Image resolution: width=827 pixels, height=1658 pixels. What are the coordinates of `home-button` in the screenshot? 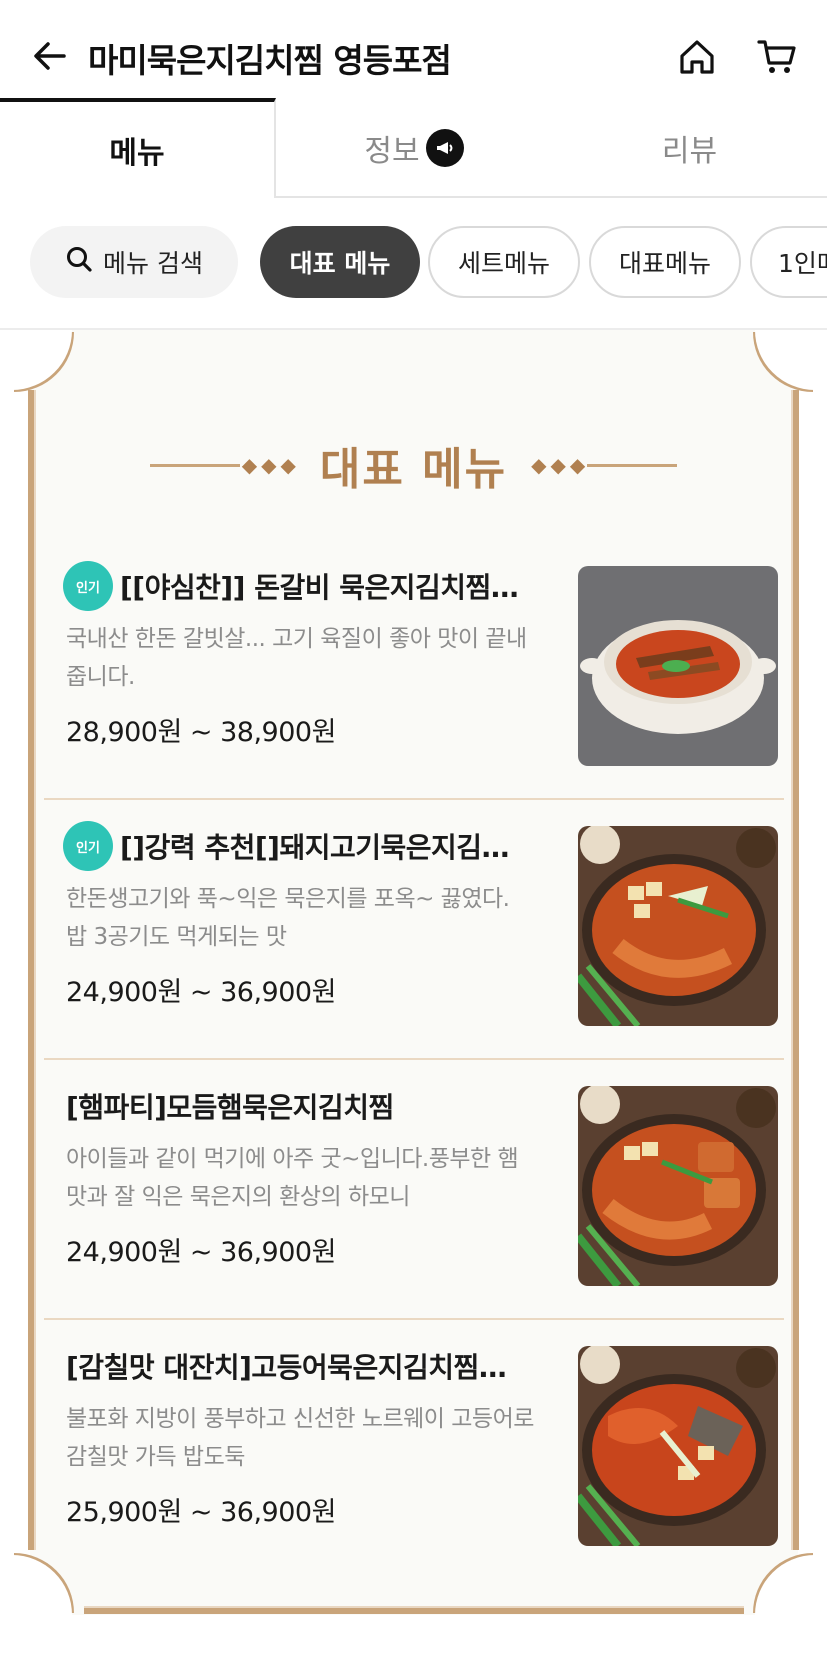 It's located at (697, 59).